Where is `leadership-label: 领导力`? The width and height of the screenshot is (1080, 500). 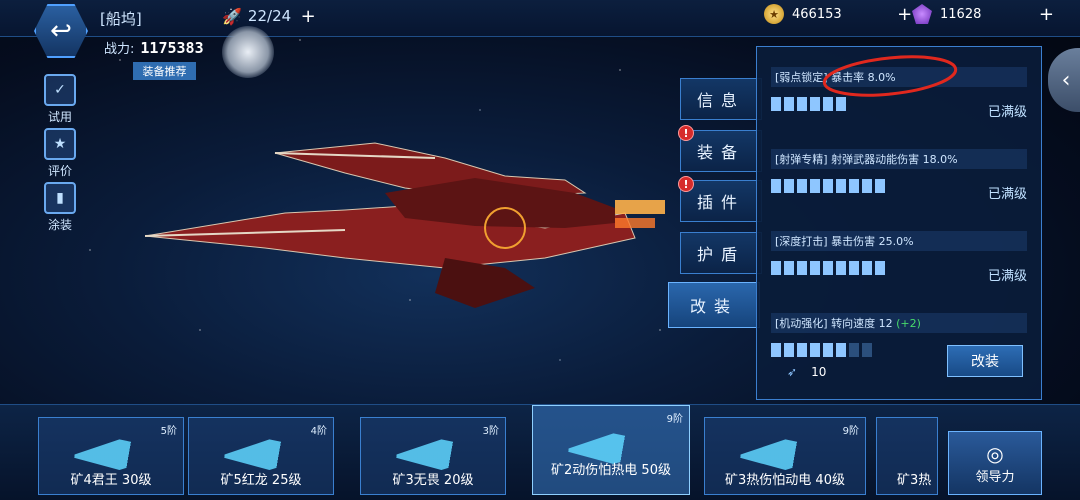 leadership-label: 领导力 is located at coordinates (995, 477).